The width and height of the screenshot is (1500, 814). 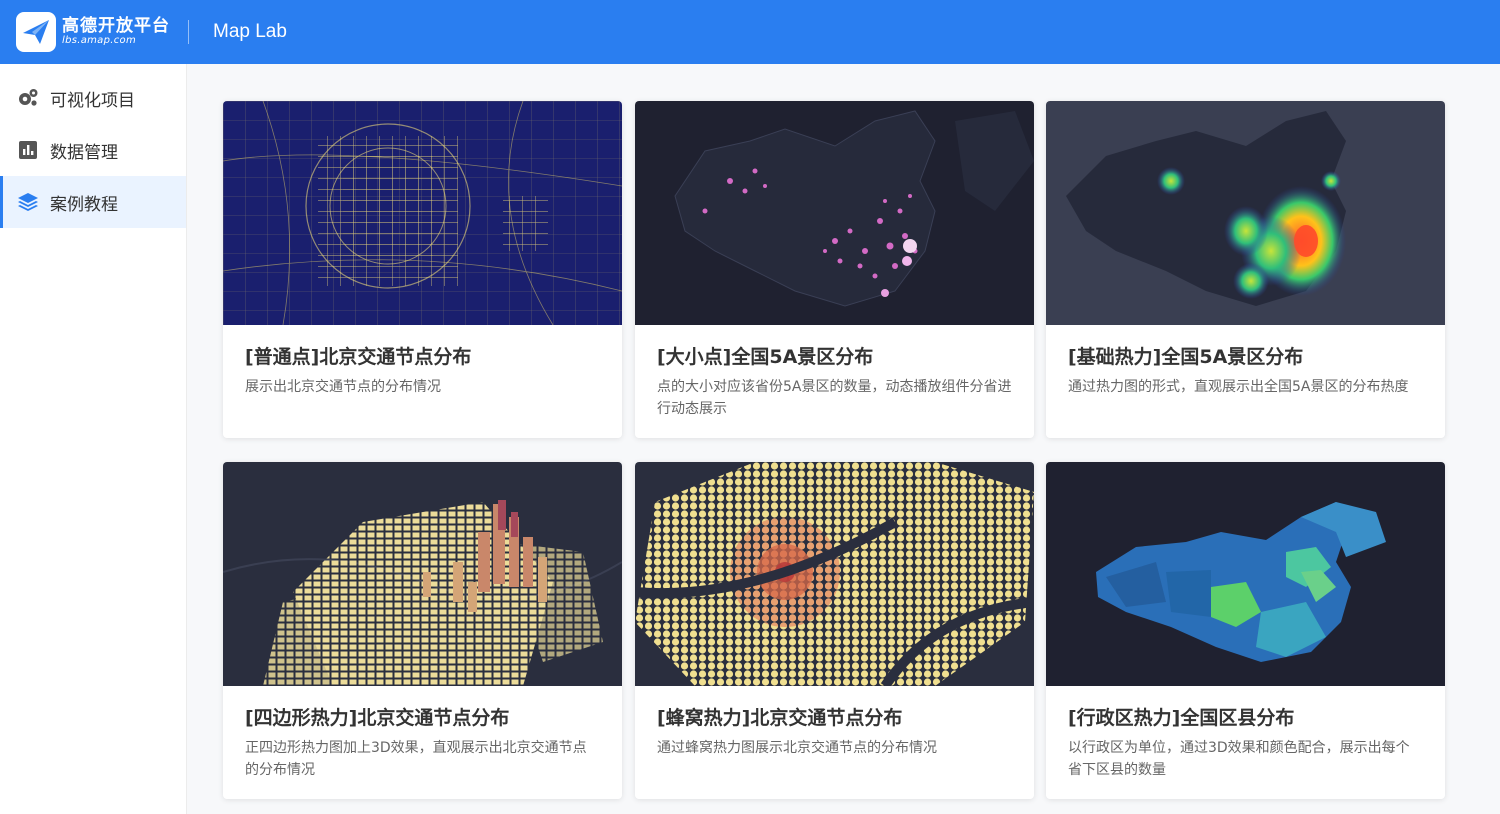 I want to click on case-card: [基础热力]全国5A景区分布 通过热力图的形式，直观展示出全国5A景区的分布热度, so click(x=1245, y=269).